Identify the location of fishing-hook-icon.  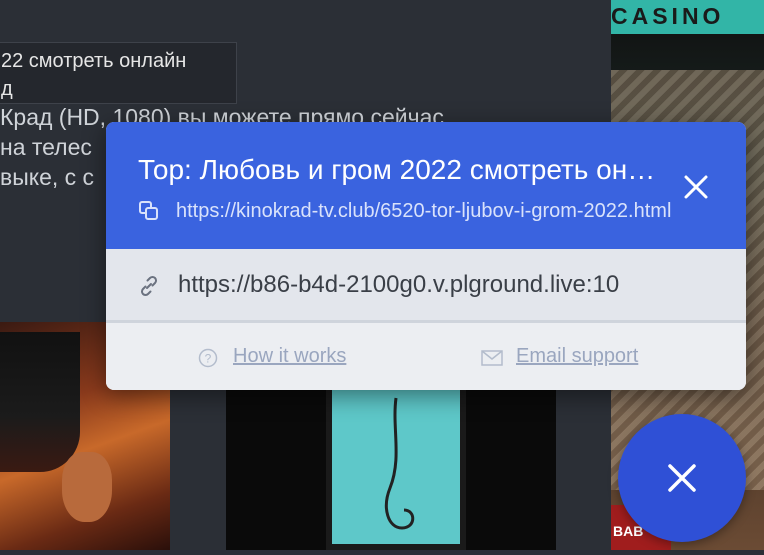
(400, 463).